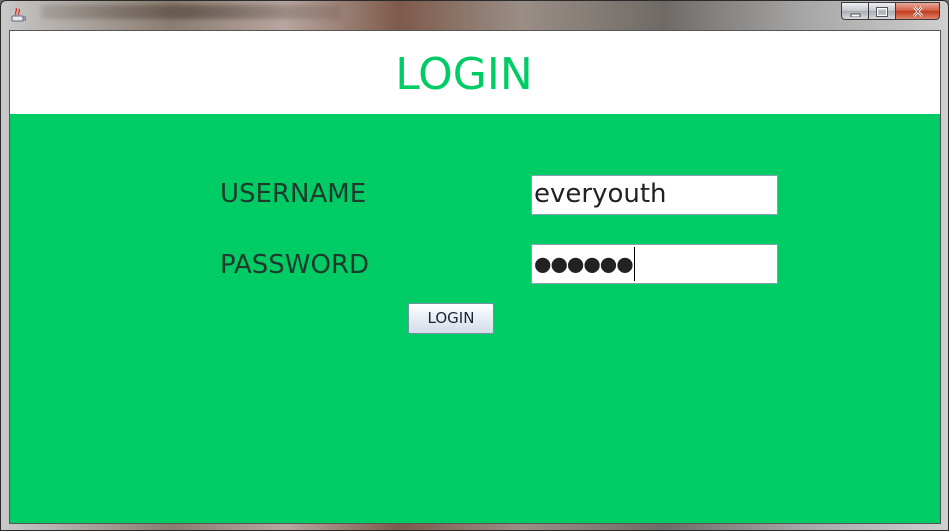 This screenshot has height=531, width=949. I want to click on minimize-button, so click(854, 11).